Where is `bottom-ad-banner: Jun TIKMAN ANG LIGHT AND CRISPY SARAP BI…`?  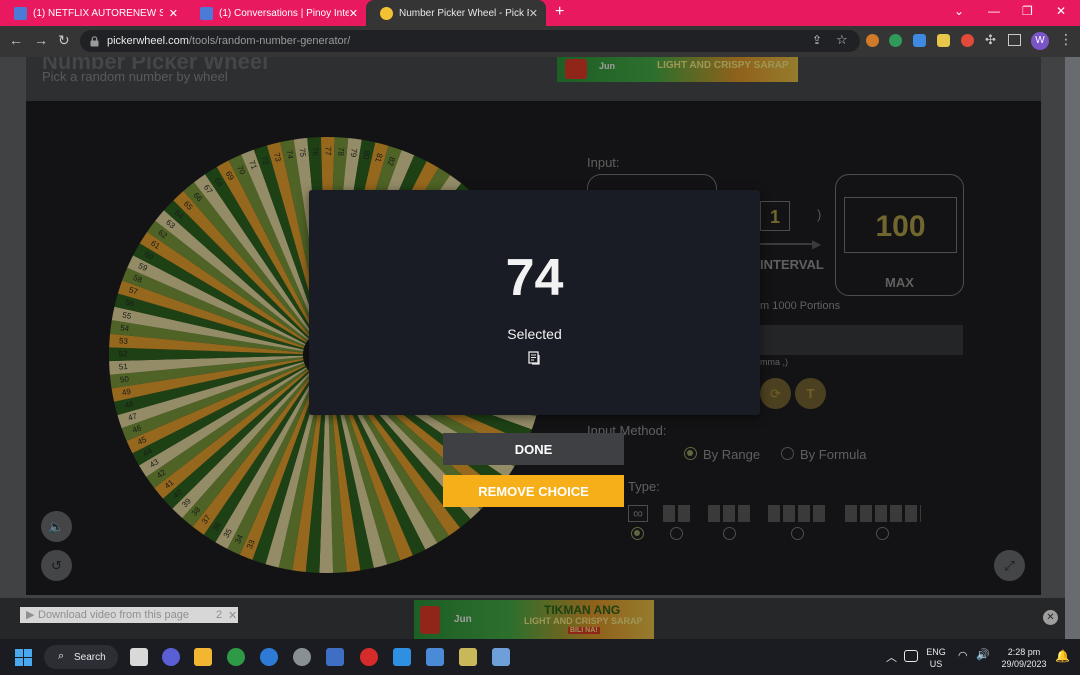 bottom-ad-banner: Jun TIKMAN ANG LIGHT AND CRISPY SARAP BI… is located at coordinates (534, 619).